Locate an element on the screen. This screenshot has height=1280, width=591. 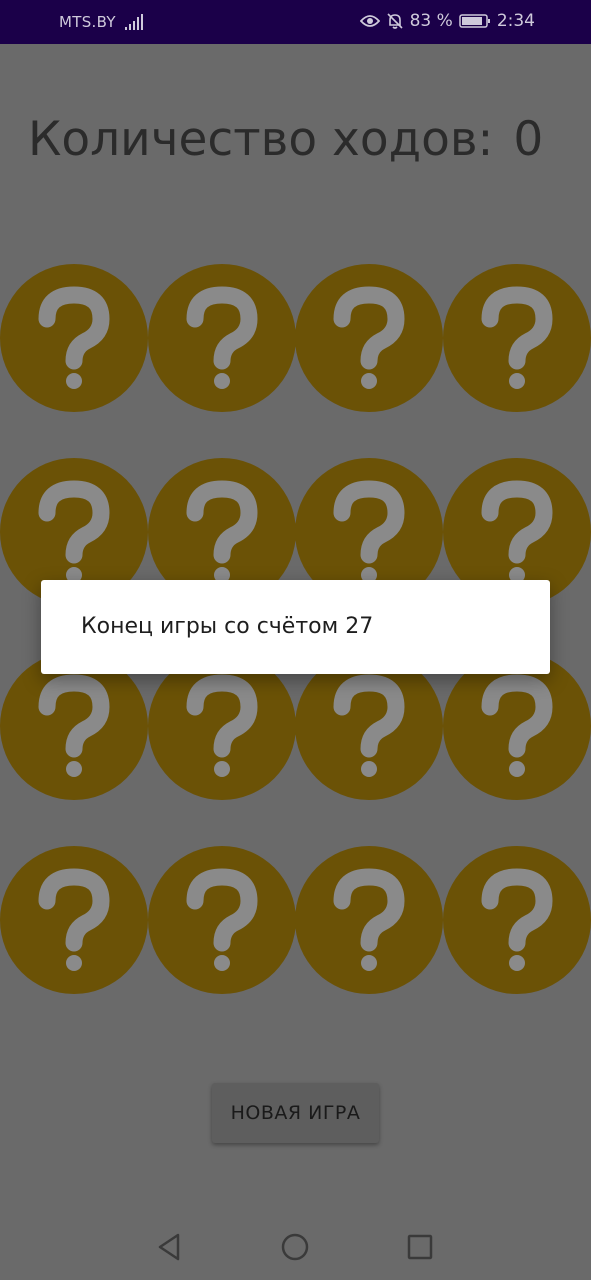
status-bar: MTS.BY 83 % 2:34 is located at coordinates (295, 22).